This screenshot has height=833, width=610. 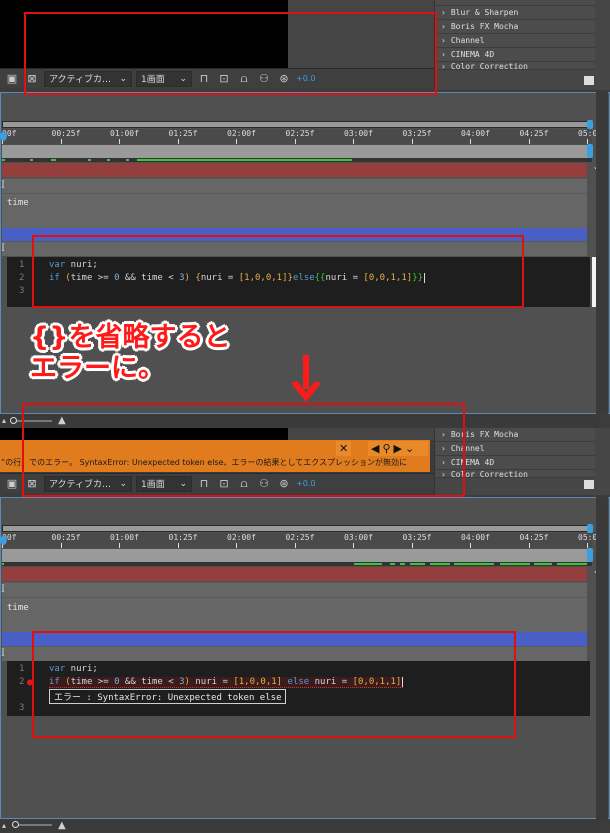 I want to click on highlight-box-code-correct, so click(x=278, y=271).